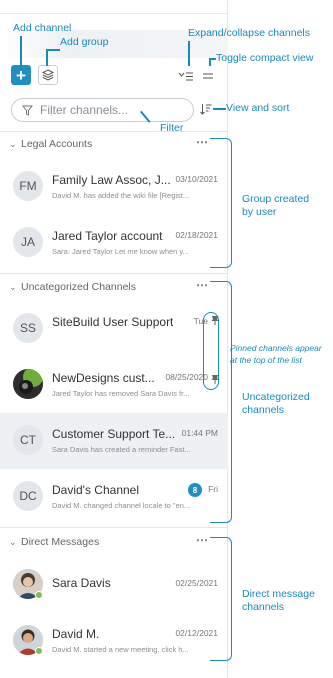 The width and height of the screenshot is (333, 678). I want to click on annotation-toggle-compact: Toggle compact view, so click(265, 58).